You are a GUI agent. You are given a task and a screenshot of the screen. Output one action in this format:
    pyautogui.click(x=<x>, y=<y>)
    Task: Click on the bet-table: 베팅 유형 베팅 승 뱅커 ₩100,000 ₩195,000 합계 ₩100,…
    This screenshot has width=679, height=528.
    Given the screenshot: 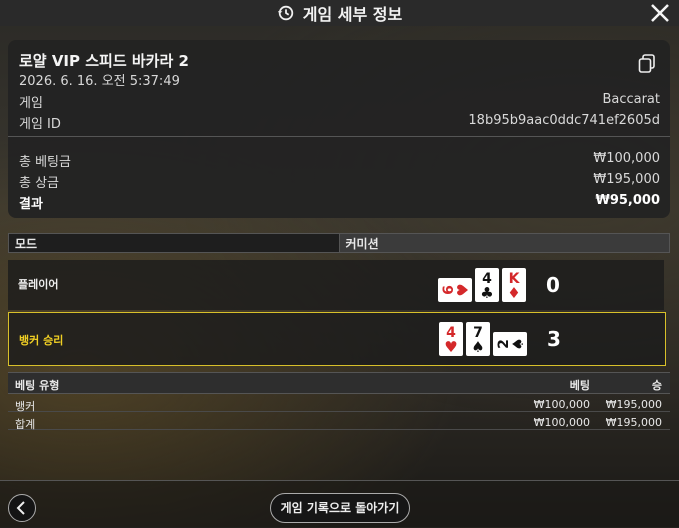 What is the action you would take?
    pyautogui.click(x=339, y=401)
    